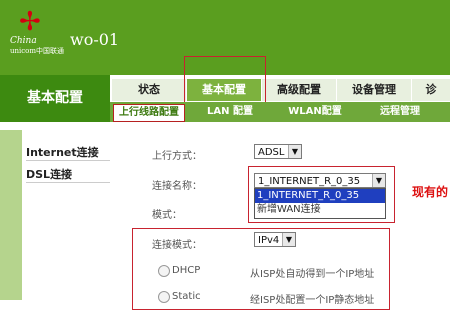 The image size is (450, 310). Describe the element at coordinates (30, 22) in the screenshot. I see `unicom-knot-icon: ✢` at that location.